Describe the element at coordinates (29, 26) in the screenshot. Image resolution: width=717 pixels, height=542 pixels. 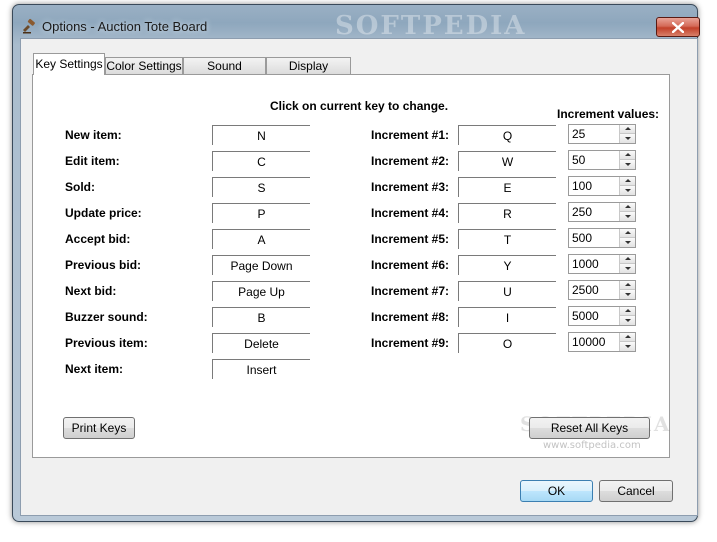
I see `app-icon` at that location.